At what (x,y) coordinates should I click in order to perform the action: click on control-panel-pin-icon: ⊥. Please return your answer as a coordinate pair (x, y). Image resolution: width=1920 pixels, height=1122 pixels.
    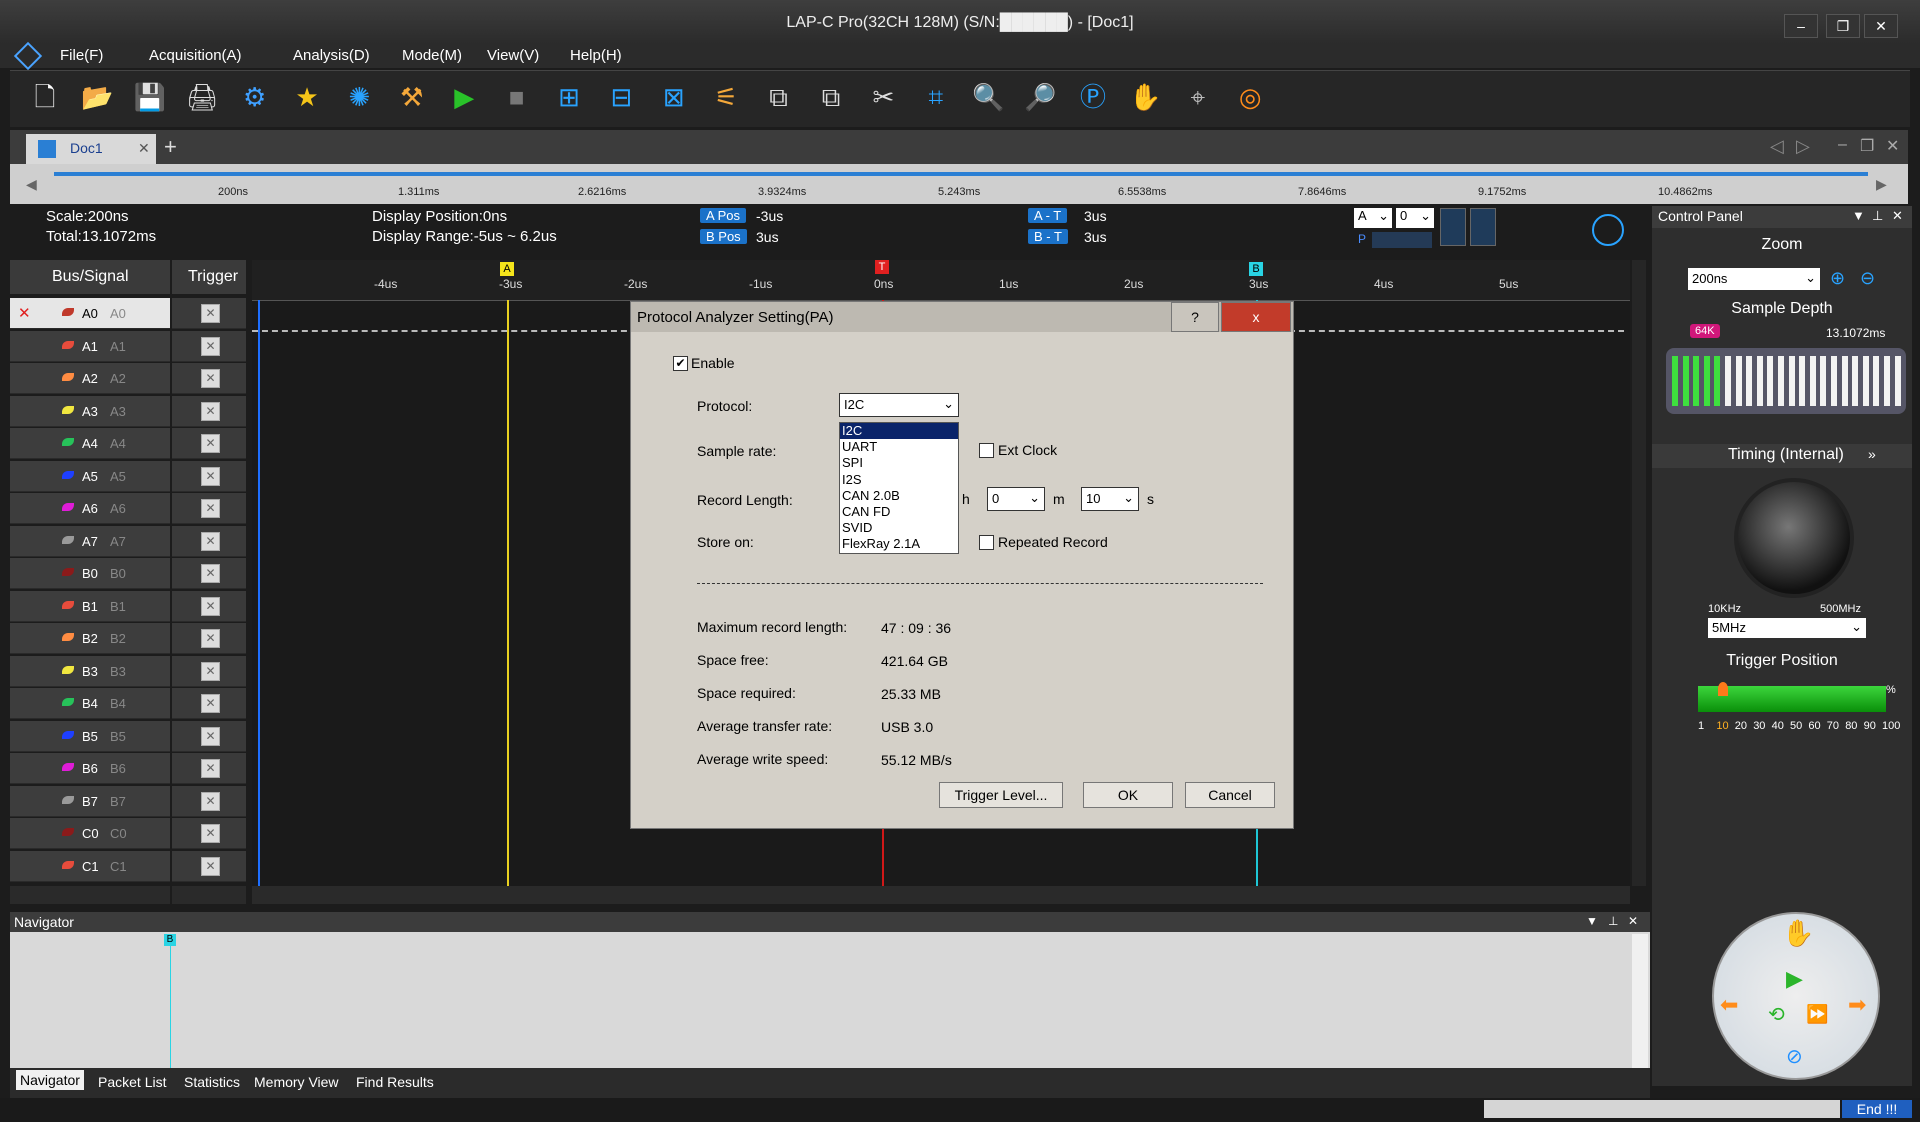
    Looking at the image, I should click on (1877, 216).